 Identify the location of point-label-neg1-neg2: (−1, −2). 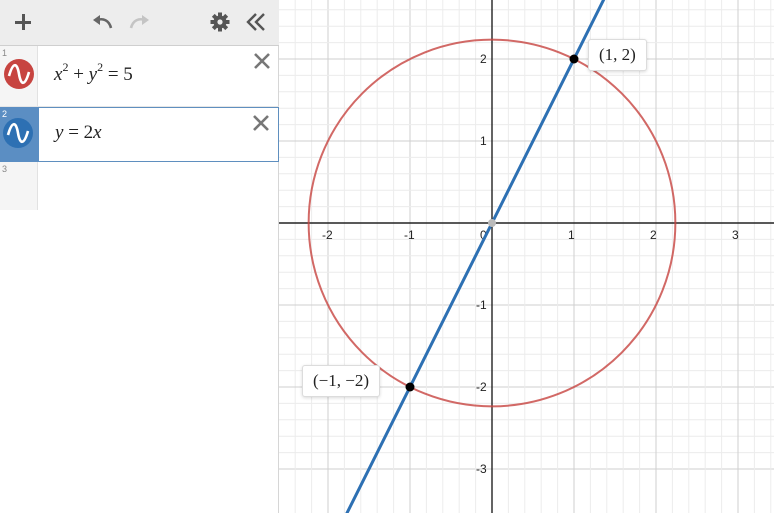
(341, 381).